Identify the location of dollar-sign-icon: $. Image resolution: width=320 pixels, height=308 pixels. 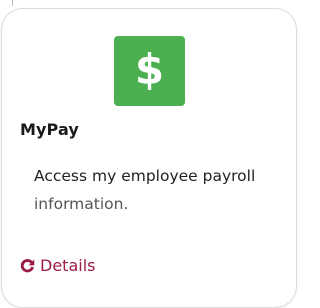
(149, 71).